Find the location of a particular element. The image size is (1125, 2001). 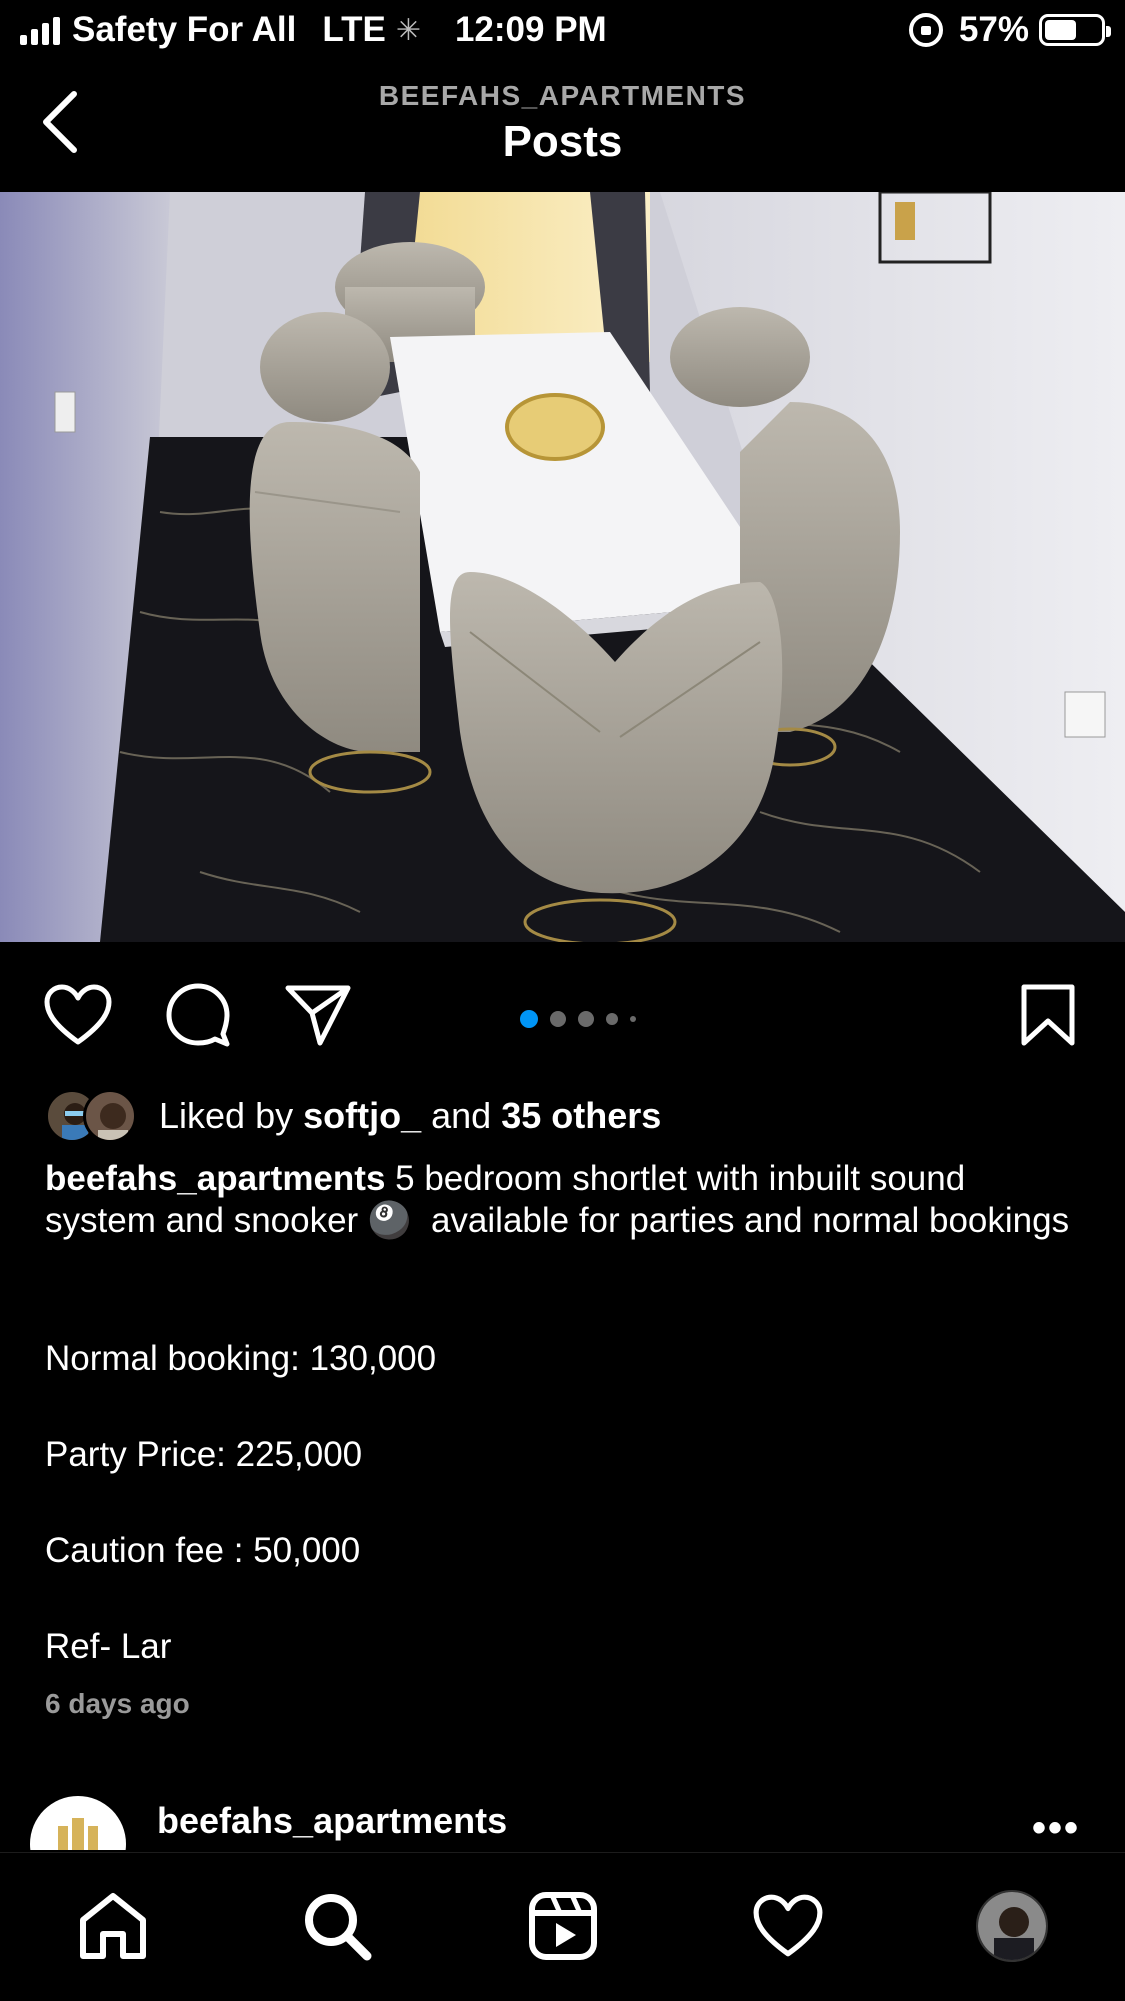

carousel-indicator is located at coordinates (578, 1019).